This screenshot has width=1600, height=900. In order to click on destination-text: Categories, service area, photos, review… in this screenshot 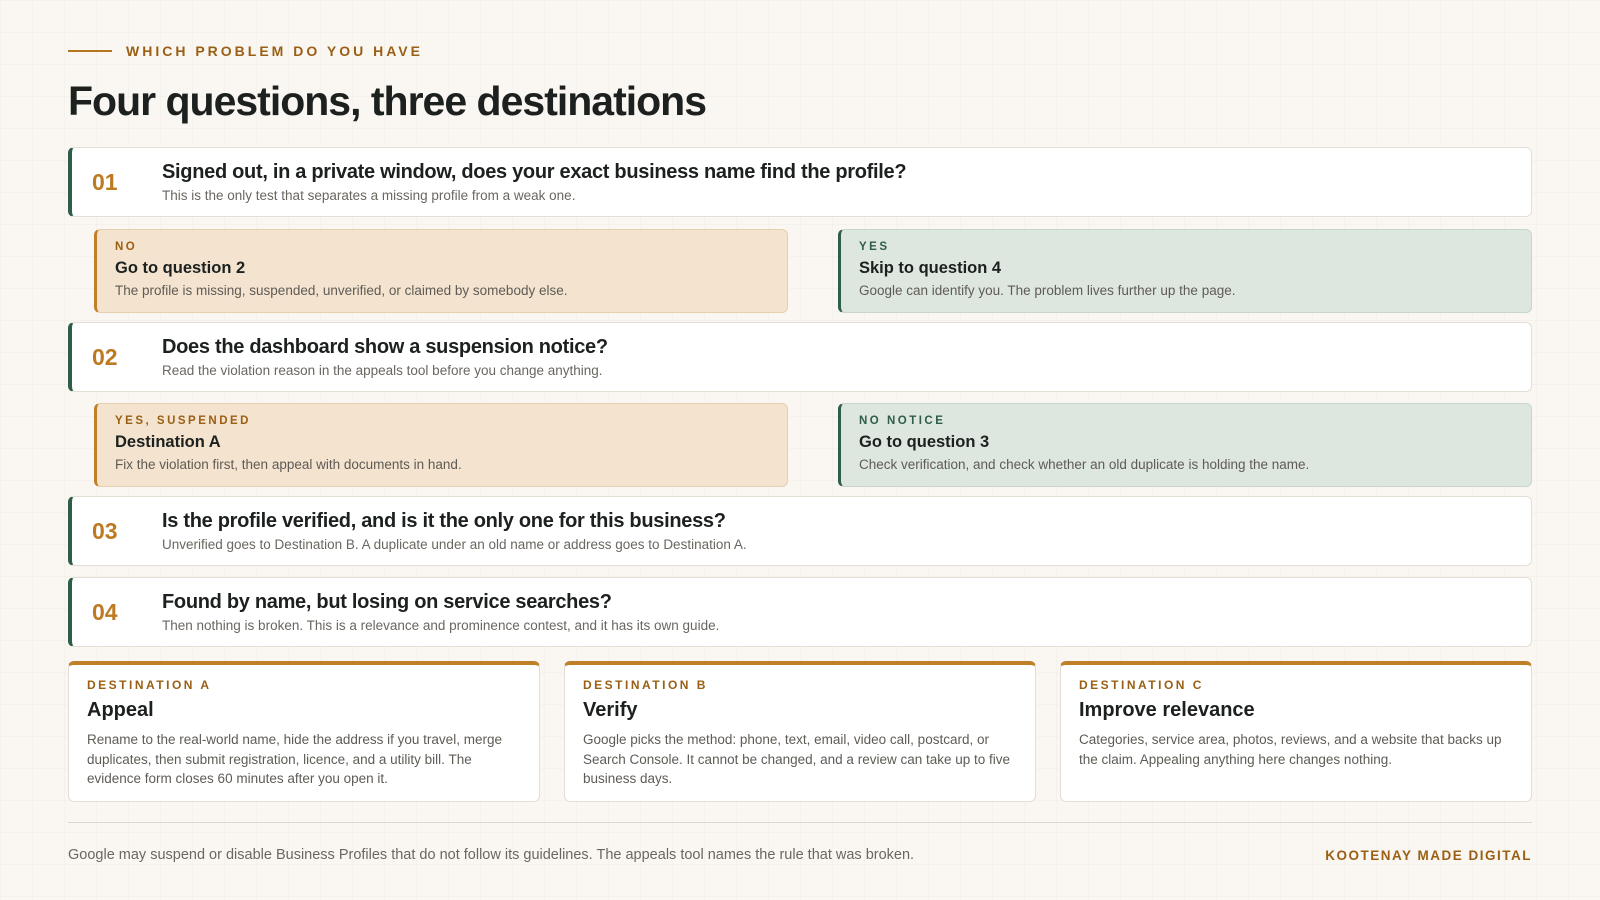, I will do `click(1290, 749)`.